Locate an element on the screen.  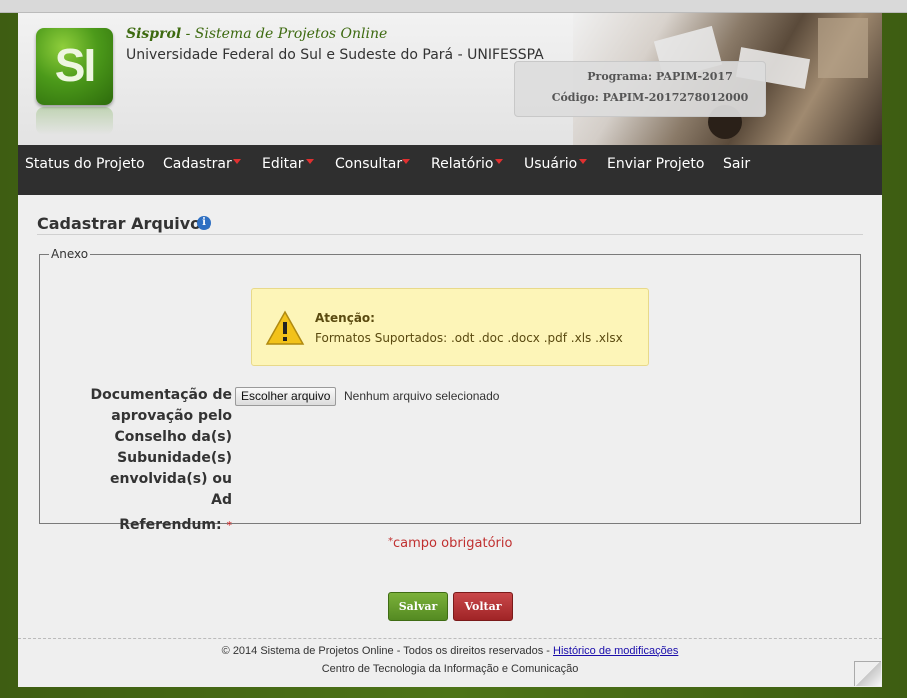
photo-detail is located at coordinates (843, 48).